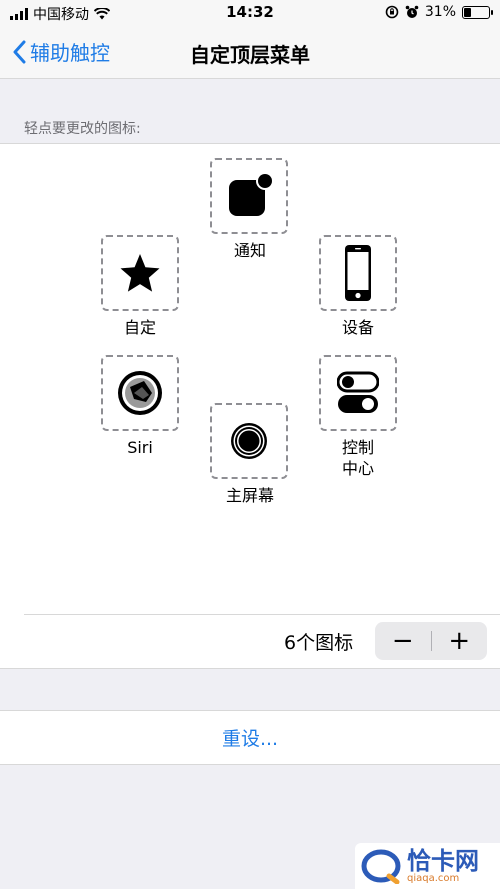 The image size is (500, 889). I want to click on watermark: 恰卡网 qiaqa.com, so click(427, 866).